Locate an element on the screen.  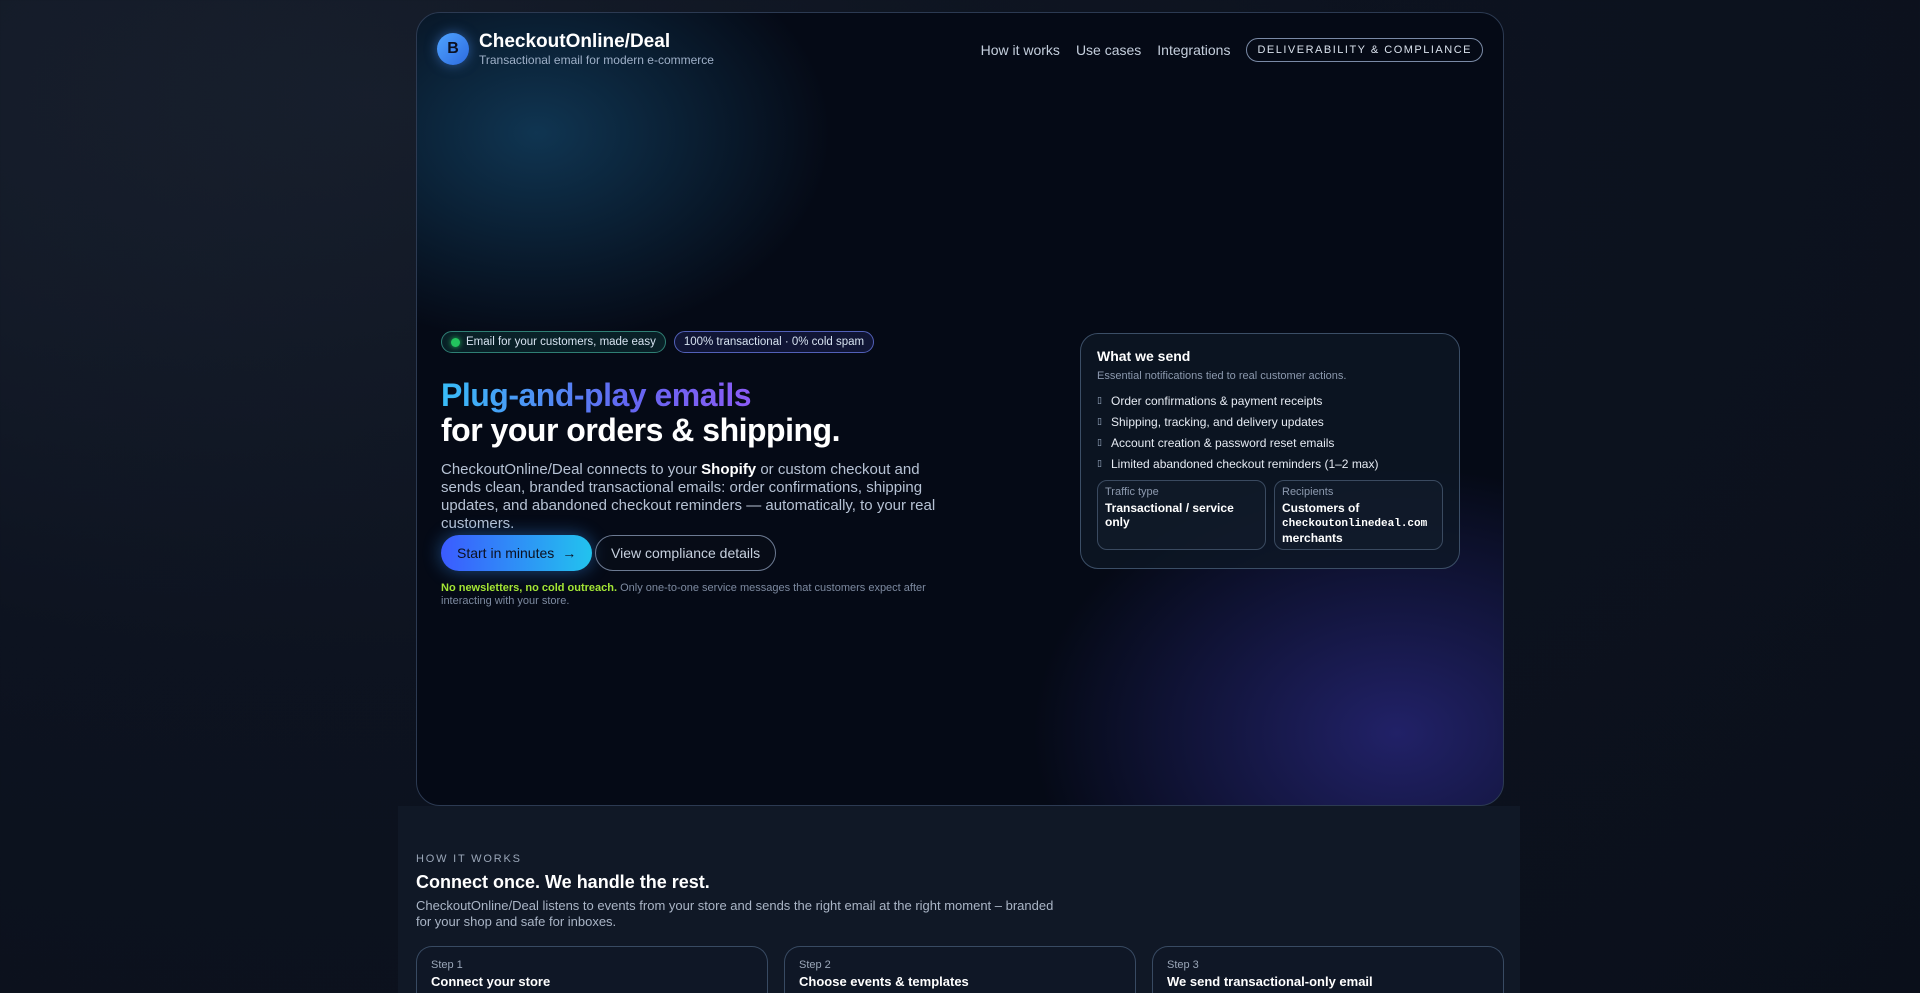
recipients-suffix: merchants is located at coordinates (1312, 538).